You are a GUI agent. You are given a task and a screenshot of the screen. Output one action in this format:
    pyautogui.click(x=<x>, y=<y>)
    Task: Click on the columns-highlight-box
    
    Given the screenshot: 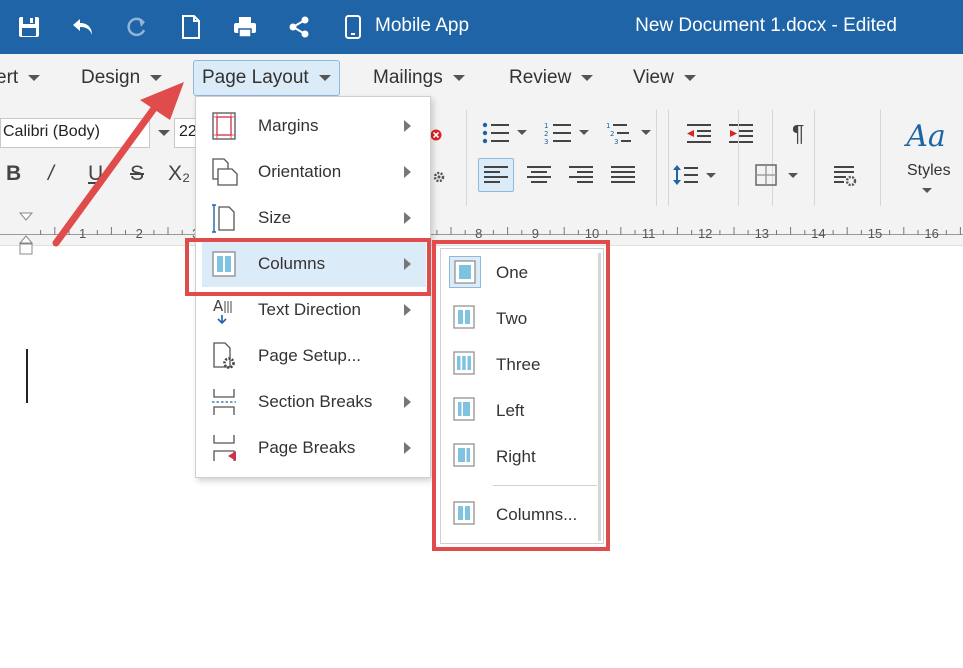 What is the action you would take?
    pyautogui.click(x=308, y=267)
    